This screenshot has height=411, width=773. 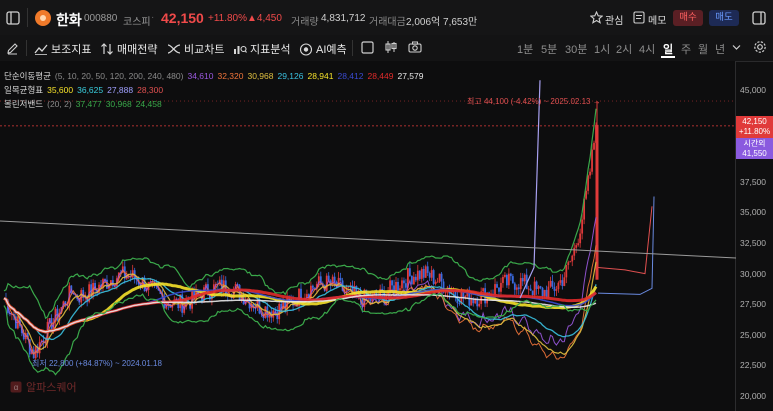 I want to click on legend-bollinger-value-1: 30,968, so click(x=118, y=104).